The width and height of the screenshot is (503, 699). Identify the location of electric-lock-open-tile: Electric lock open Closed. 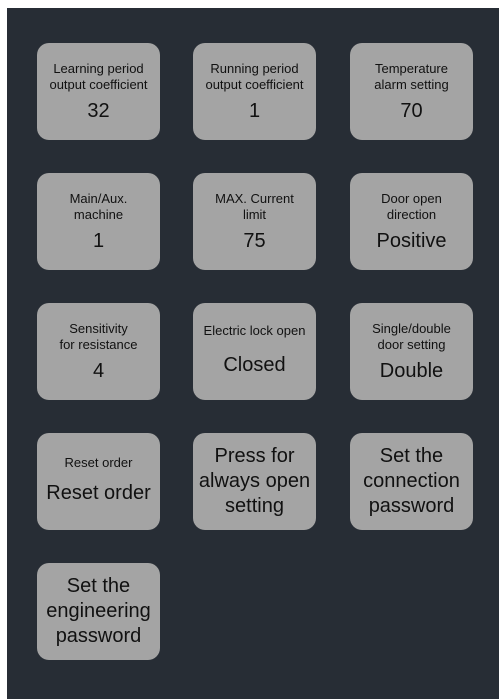
(254, 351).